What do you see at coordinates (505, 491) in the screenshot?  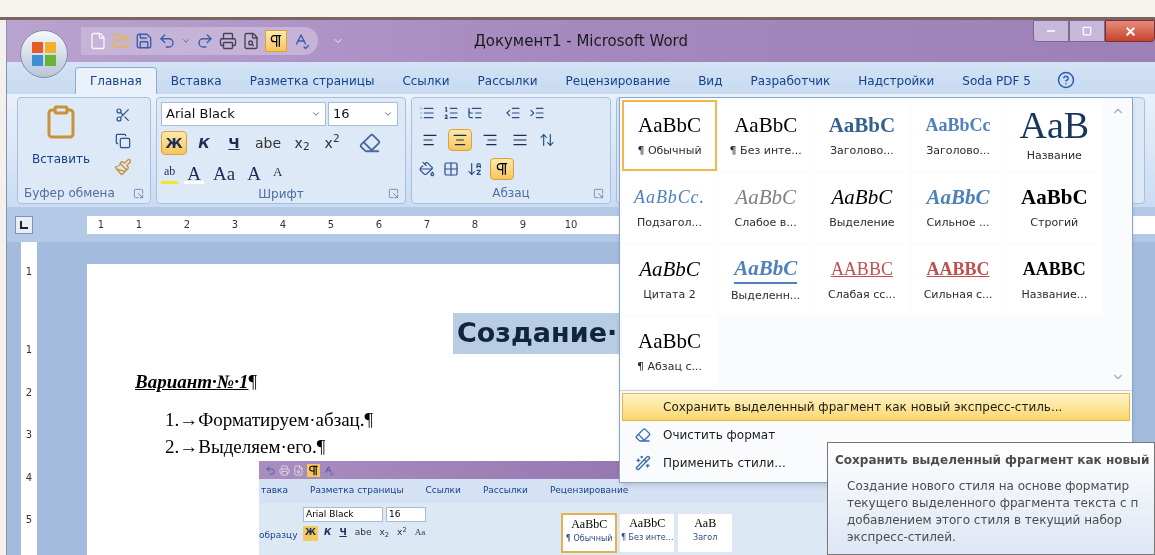 I see `tab-label: Рассылки` at bounding box center [505, 491].